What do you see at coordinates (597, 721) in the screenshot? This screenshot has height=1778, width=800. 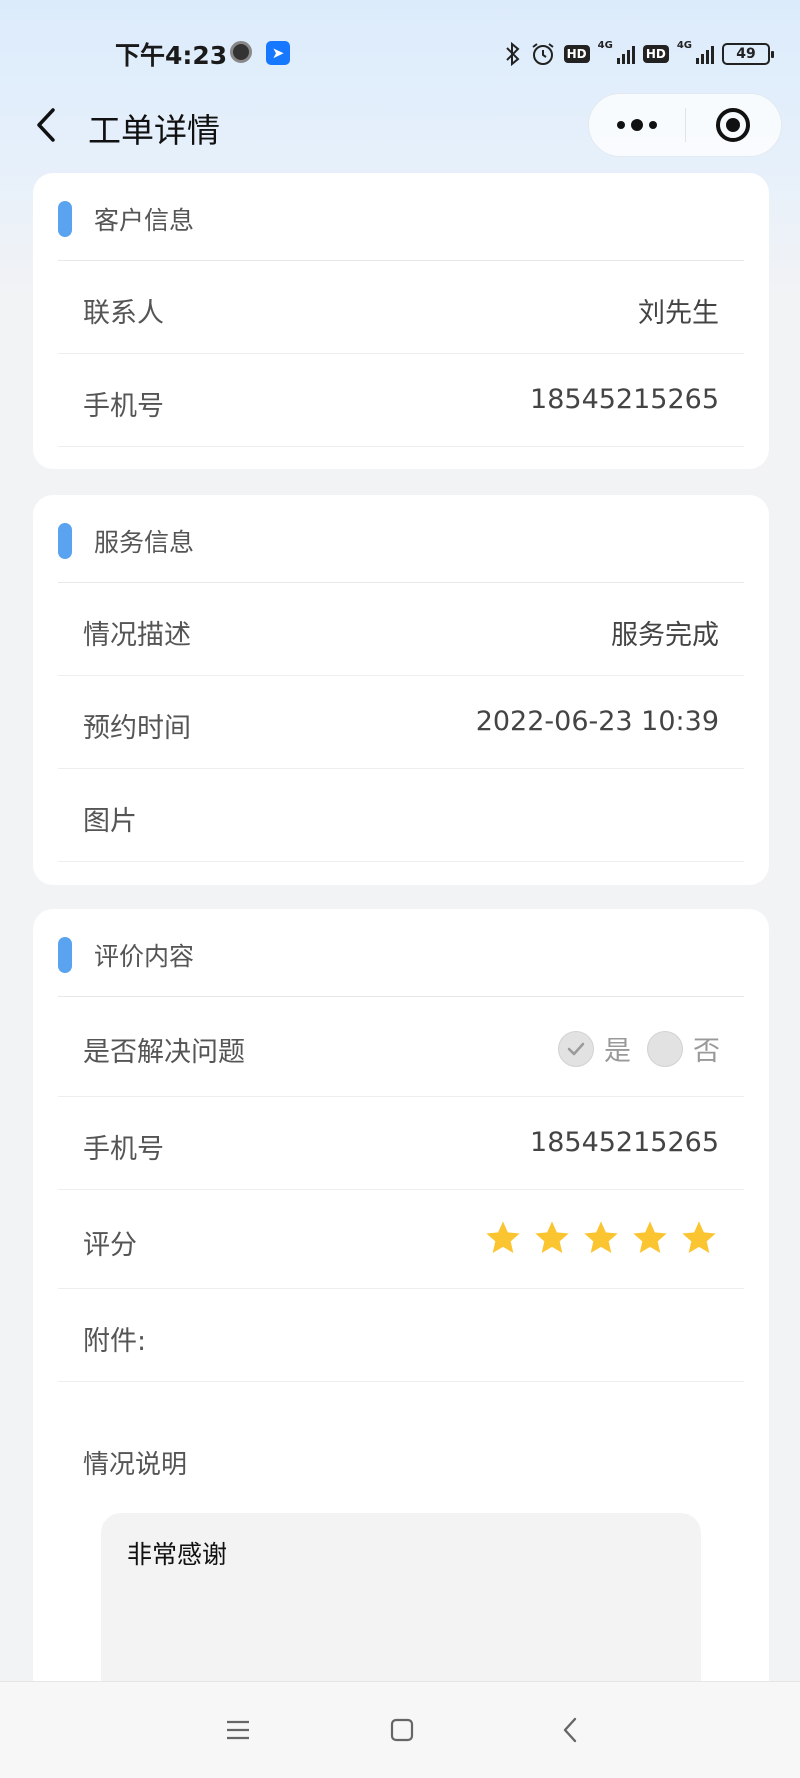 I see `appointment-value: 2022-06-23 10:39` at bounding box center [597, 721].